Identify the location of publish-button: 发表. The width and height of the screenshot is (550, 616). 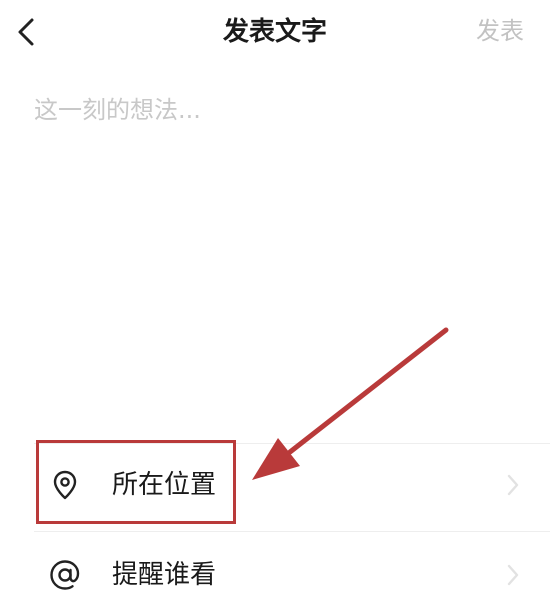
(500, 31).